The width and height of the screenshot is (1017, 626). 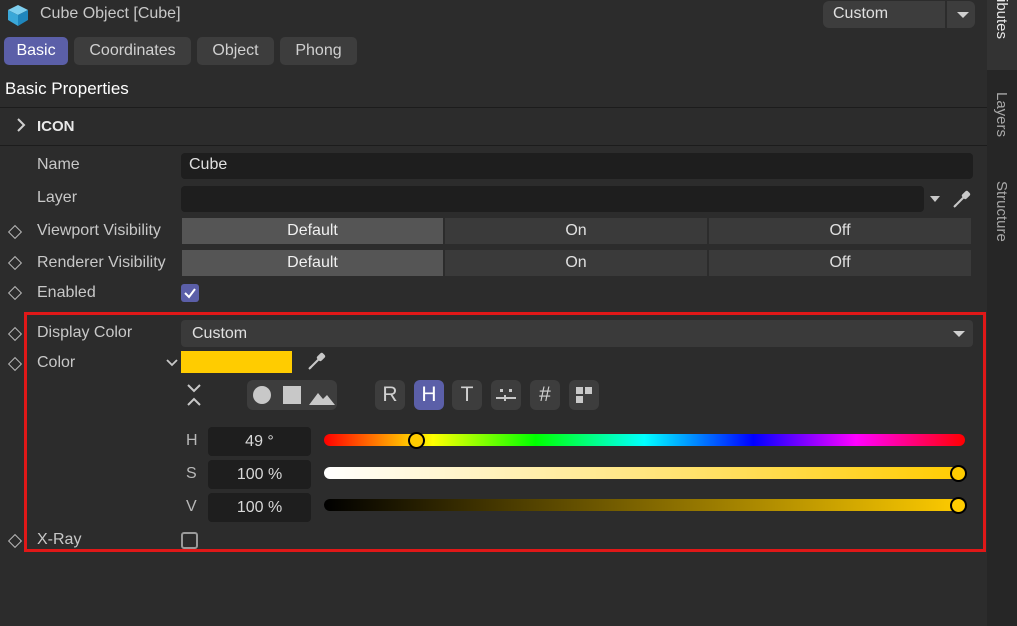 I want to click on tab-object: Object, so click(x=235, y=51).